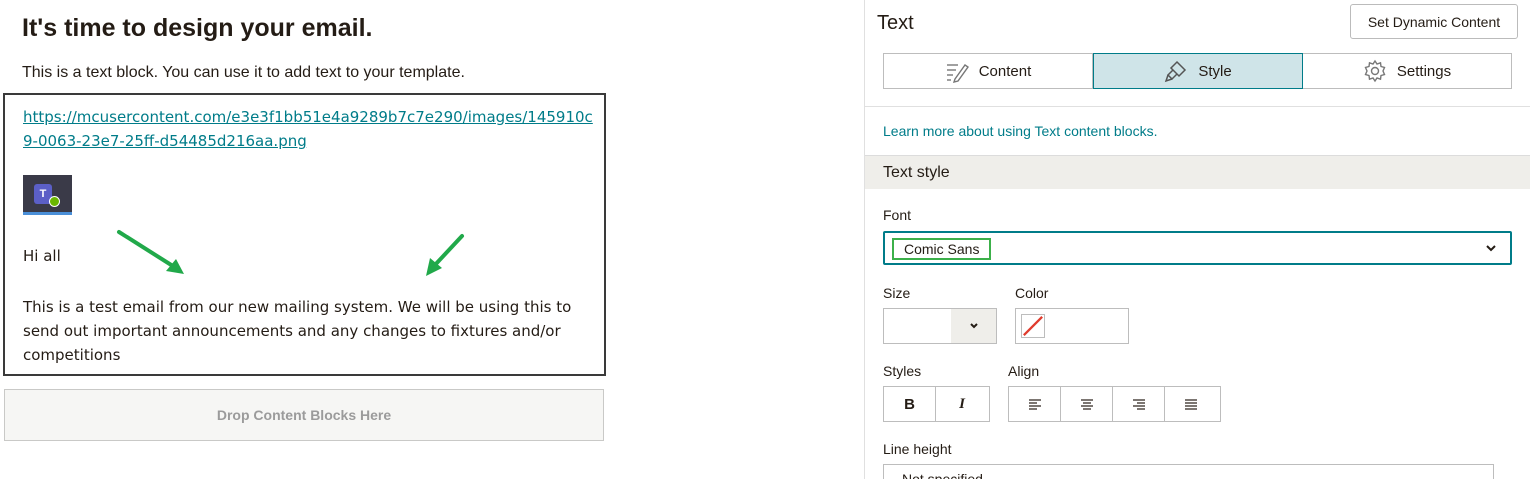 This screenshot has width=1530, height=479. Describe the element at coordinates (1197, 172) in the screenshot. I see `section-header-text-style: Text style` at that location.